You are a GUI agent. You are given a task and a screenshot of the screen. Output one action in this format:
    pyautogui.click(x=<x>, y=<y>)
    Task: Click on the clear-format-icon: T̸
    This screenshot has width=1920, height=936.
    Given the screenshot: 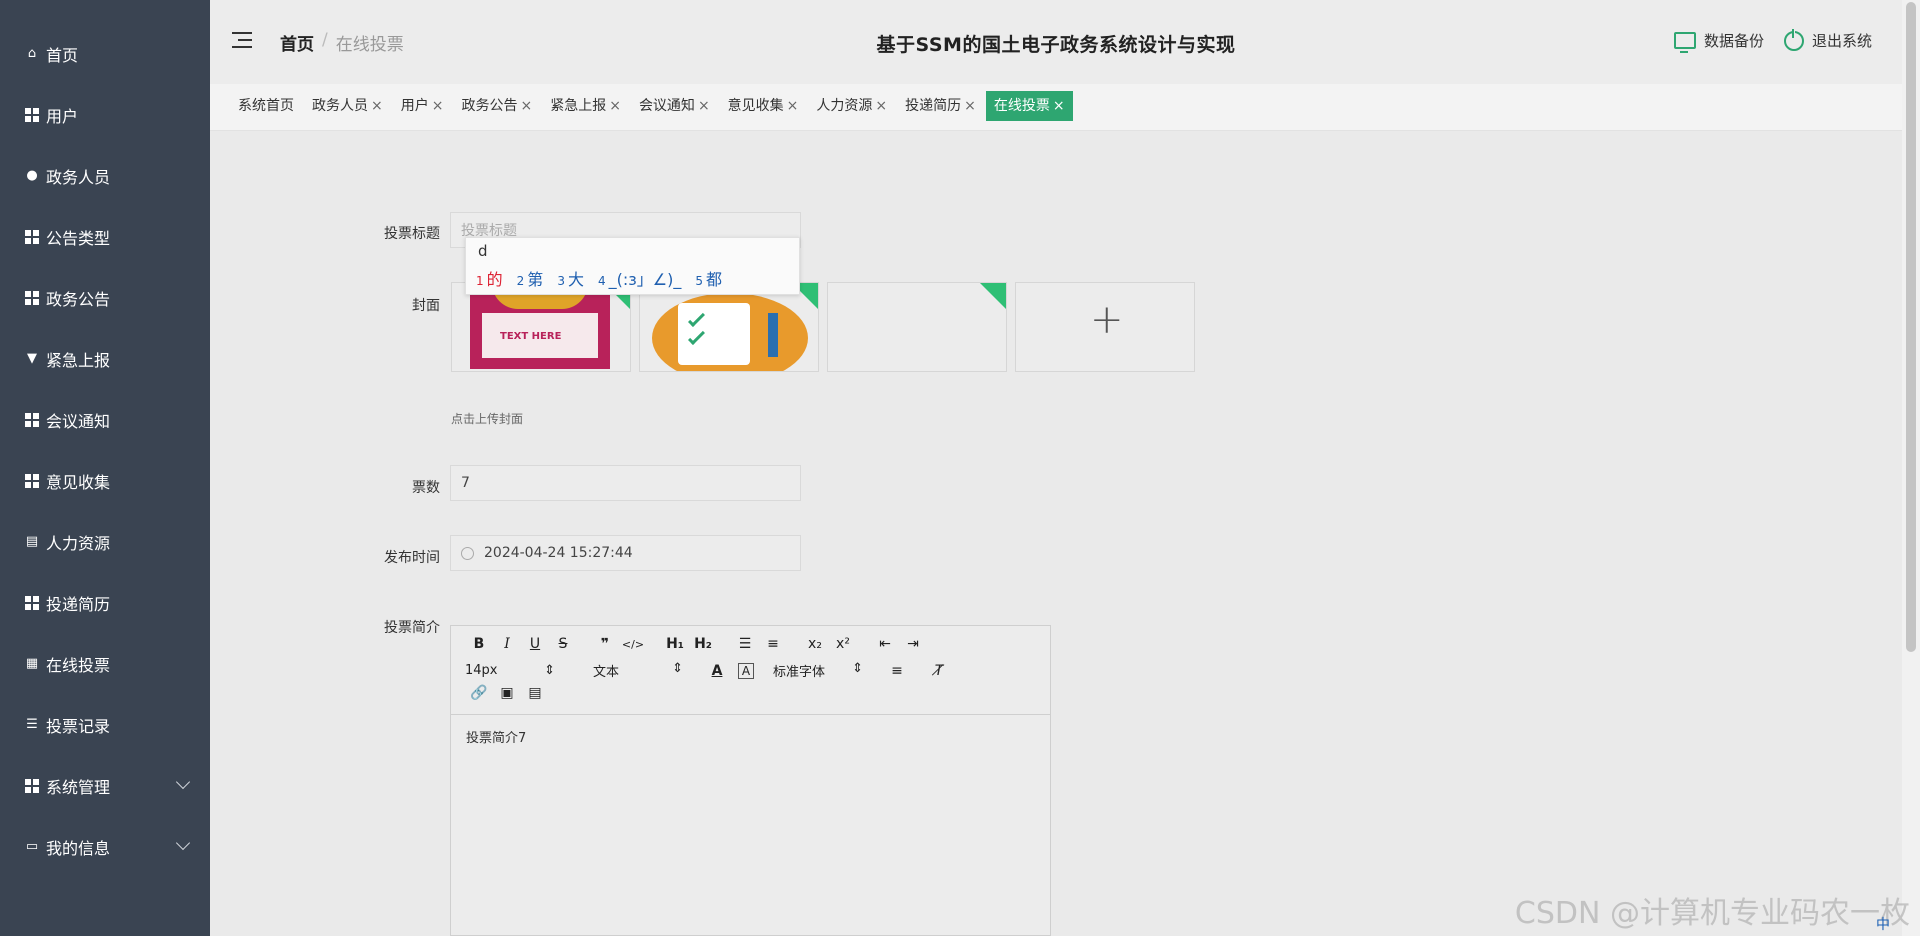 What is the action you would take?
    pyautogui.click(x=939, y=671)
    